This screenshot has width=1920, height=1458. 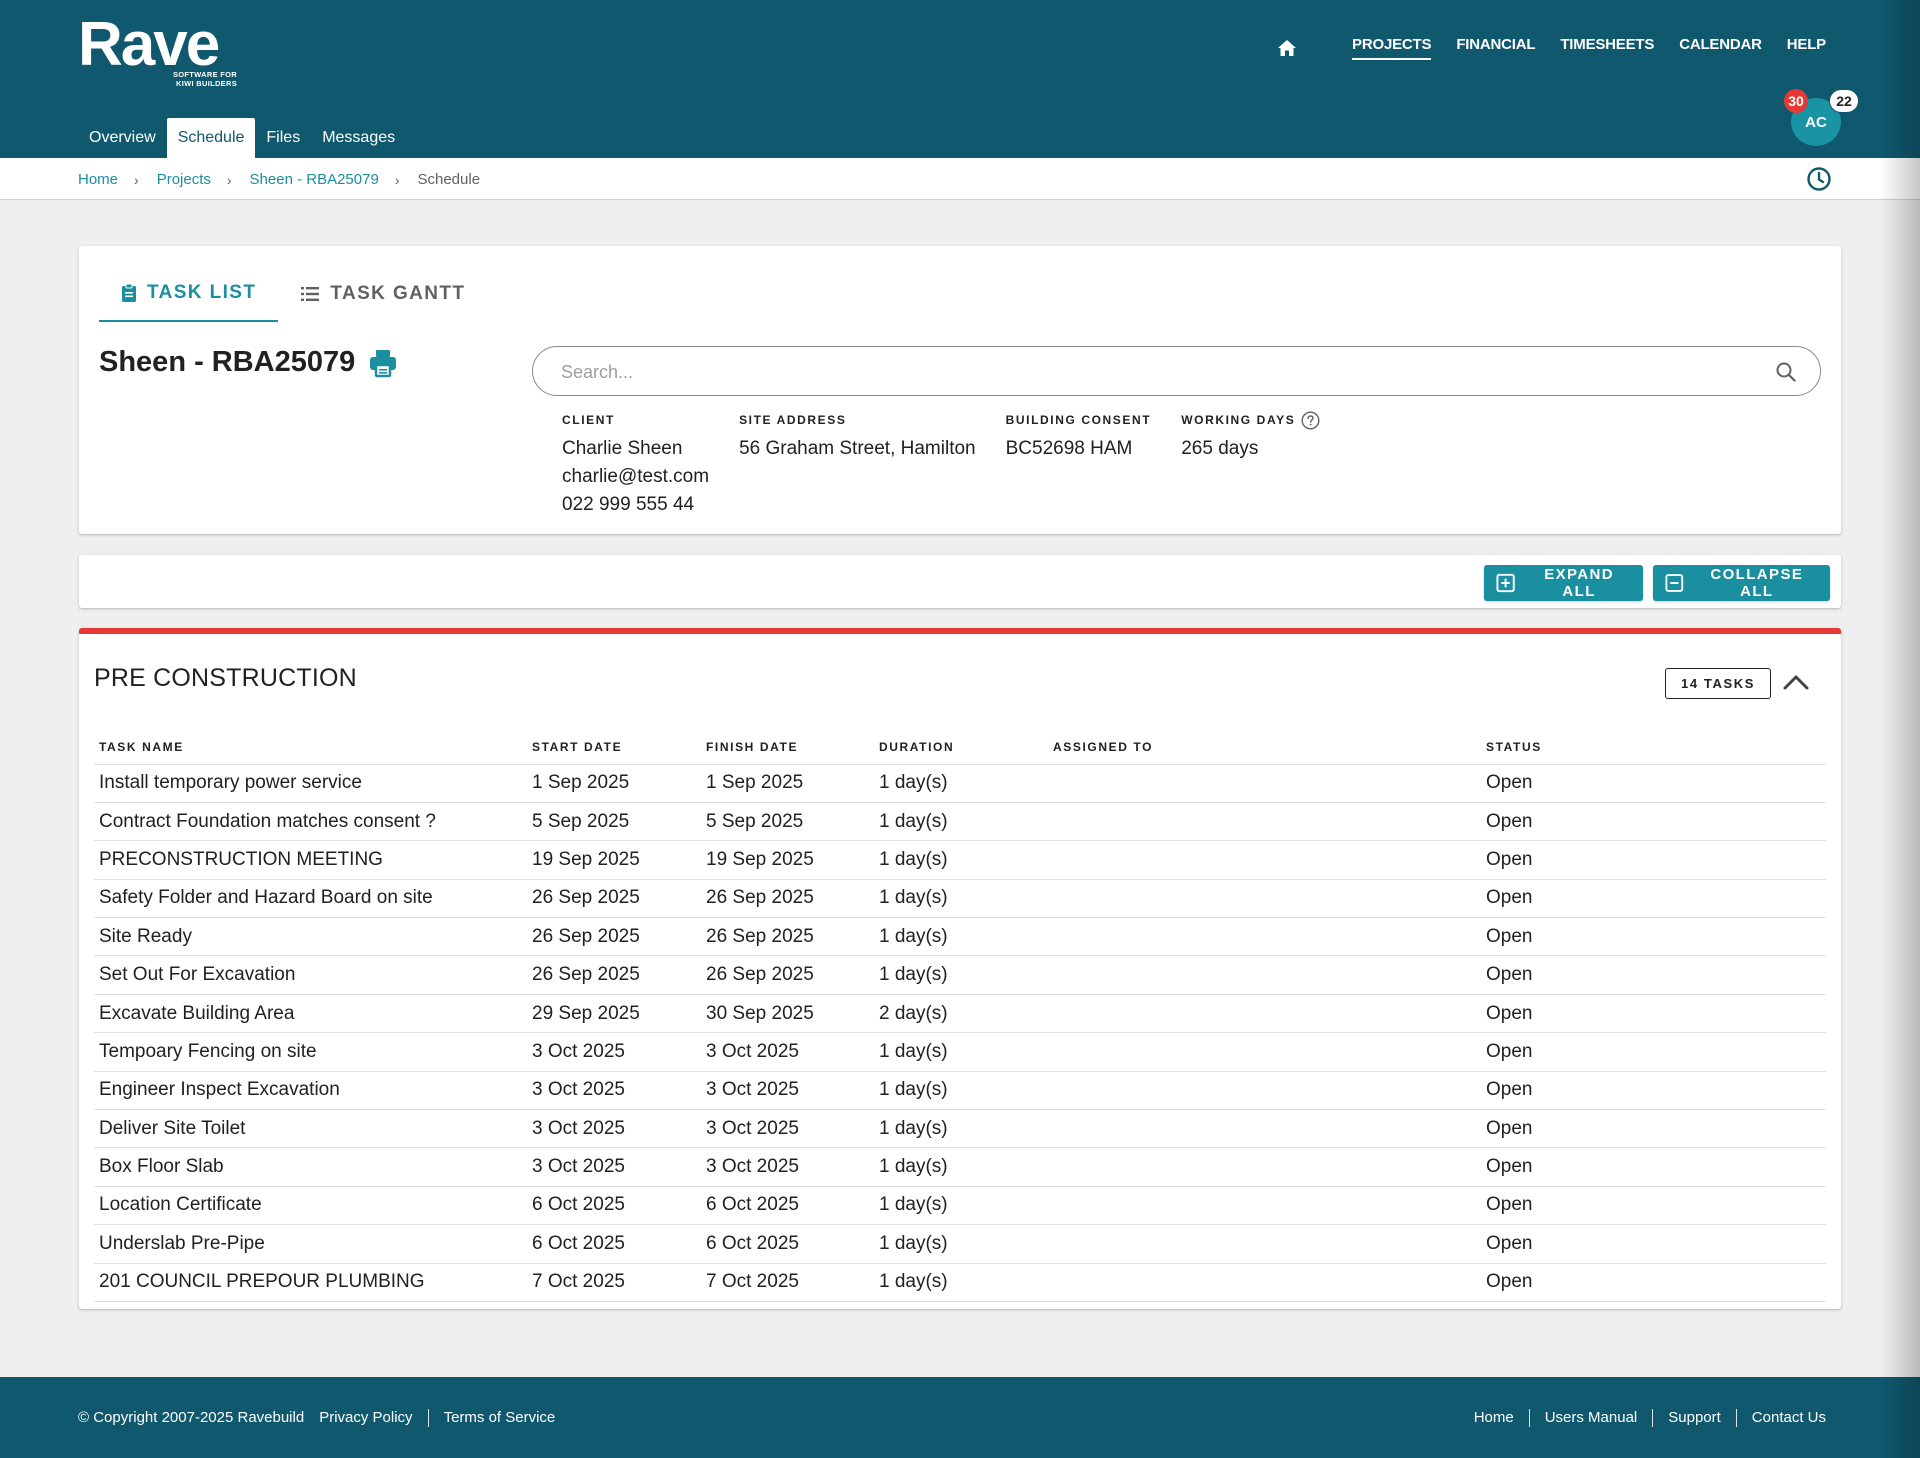 I want to click on tab-task-list-label: TASK LIST, so click(x=202, y=292).